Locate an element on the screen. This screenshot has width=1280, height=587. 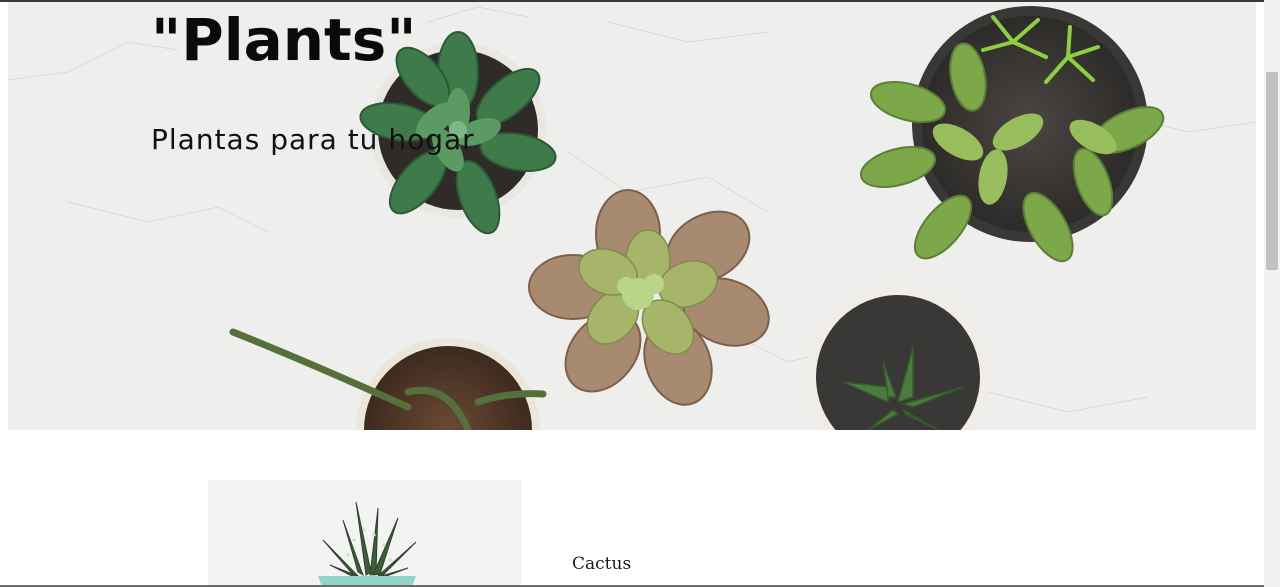
cactus-illustration is located at coordinates (365, 533).